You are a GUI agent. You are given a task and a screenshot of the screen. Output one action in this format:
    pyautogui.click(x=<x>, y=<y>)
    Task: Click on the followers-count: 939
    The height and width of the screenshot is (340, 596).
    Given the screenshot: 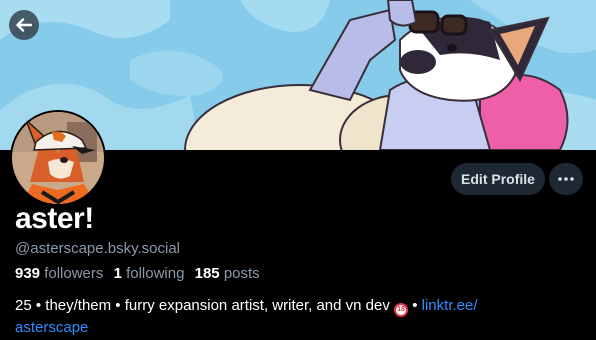 What is the action you would take?
    pyautogui.click(x=28, y=273)
    